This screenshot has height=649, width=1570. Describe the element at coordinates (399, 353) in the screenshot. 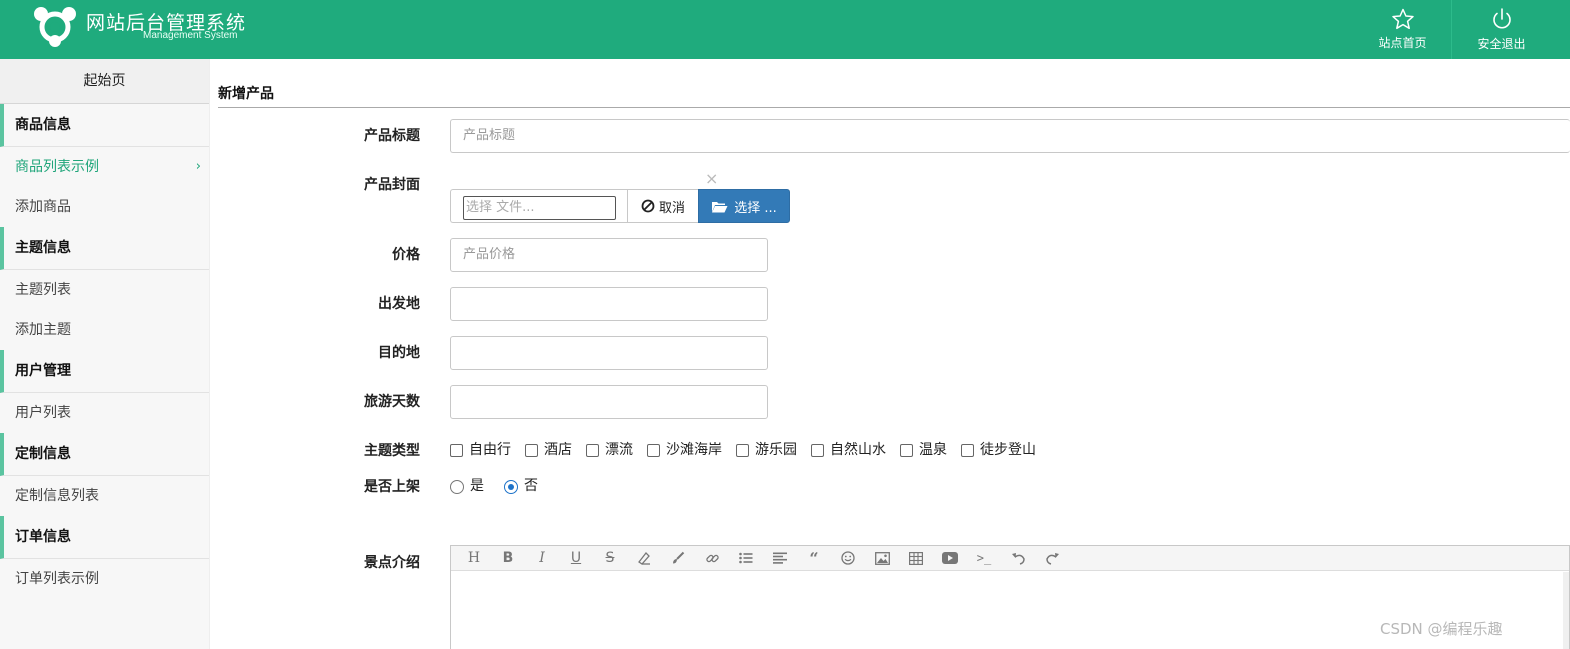

I see `destination-label: 目的地` at that location.